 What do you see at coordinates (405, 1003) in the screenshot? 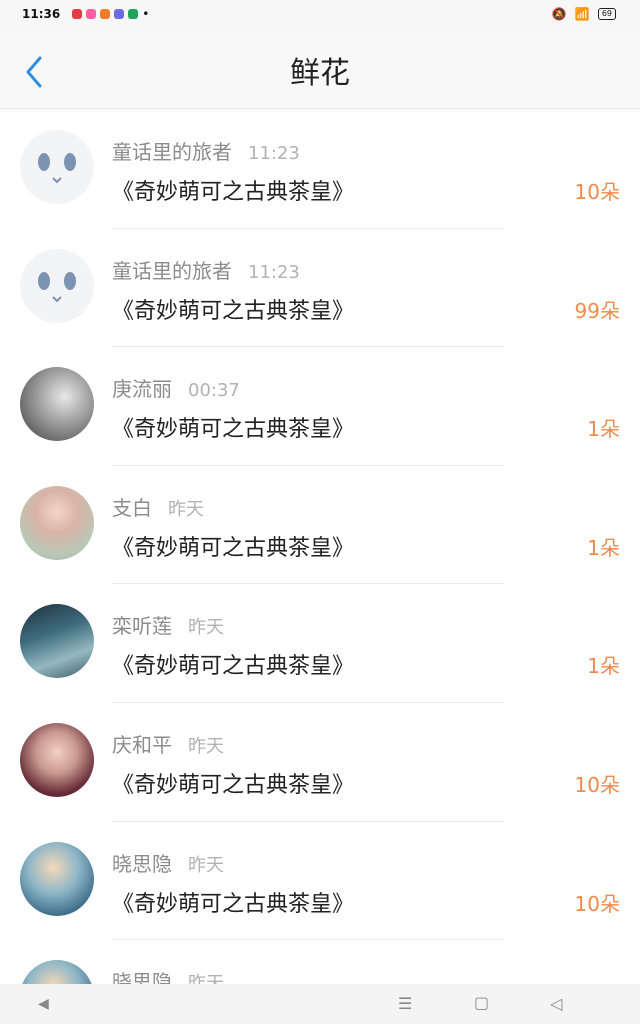
I see `nav-menu-icon: ☰` at bounding box center [405, 1003].